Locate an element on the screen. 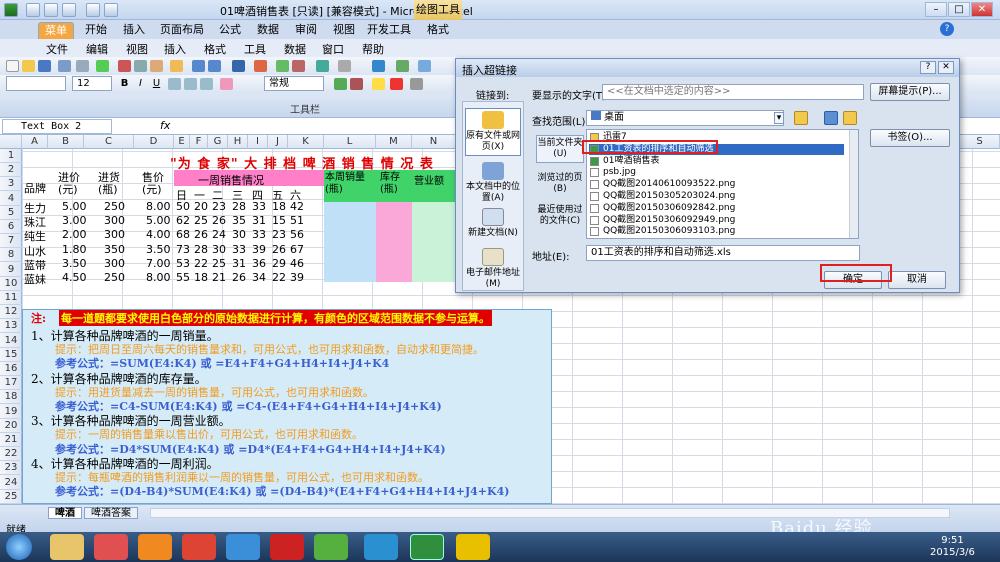 This screenshot has width=1000, height=562. align-right-icon is located at coordinates (206, 84).